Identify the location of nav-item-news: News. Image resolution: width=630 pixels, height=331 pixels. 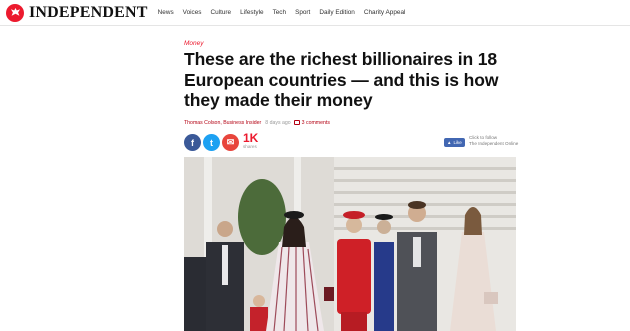
(166, 12).